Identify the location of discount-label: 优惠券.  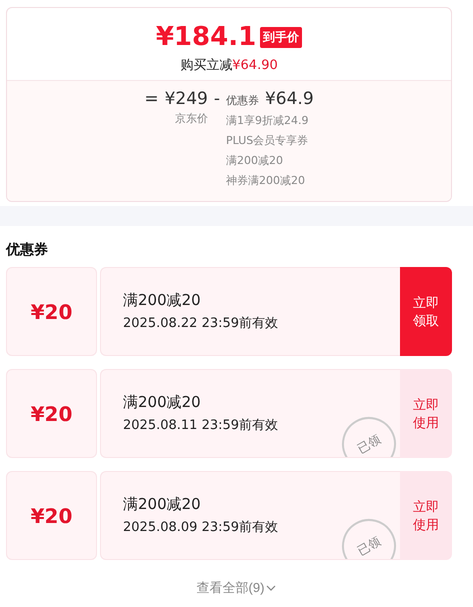
(242, 101).